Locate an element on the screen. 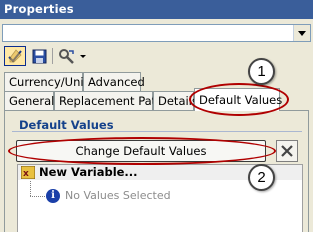  callout-number-1: 1 is located at coordinates (261, 71).